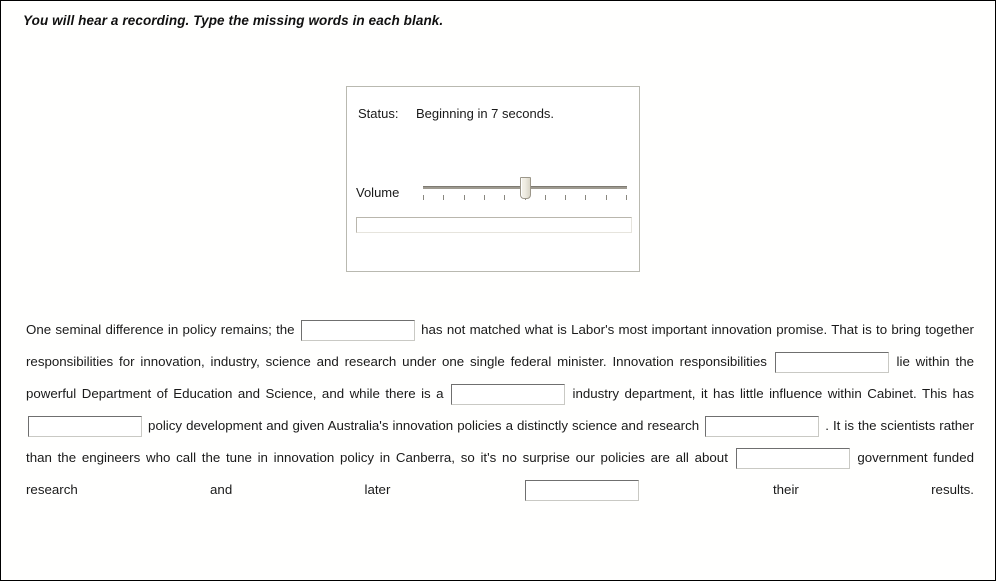  I want to click on playback-progress-bar, so click(494, 225).